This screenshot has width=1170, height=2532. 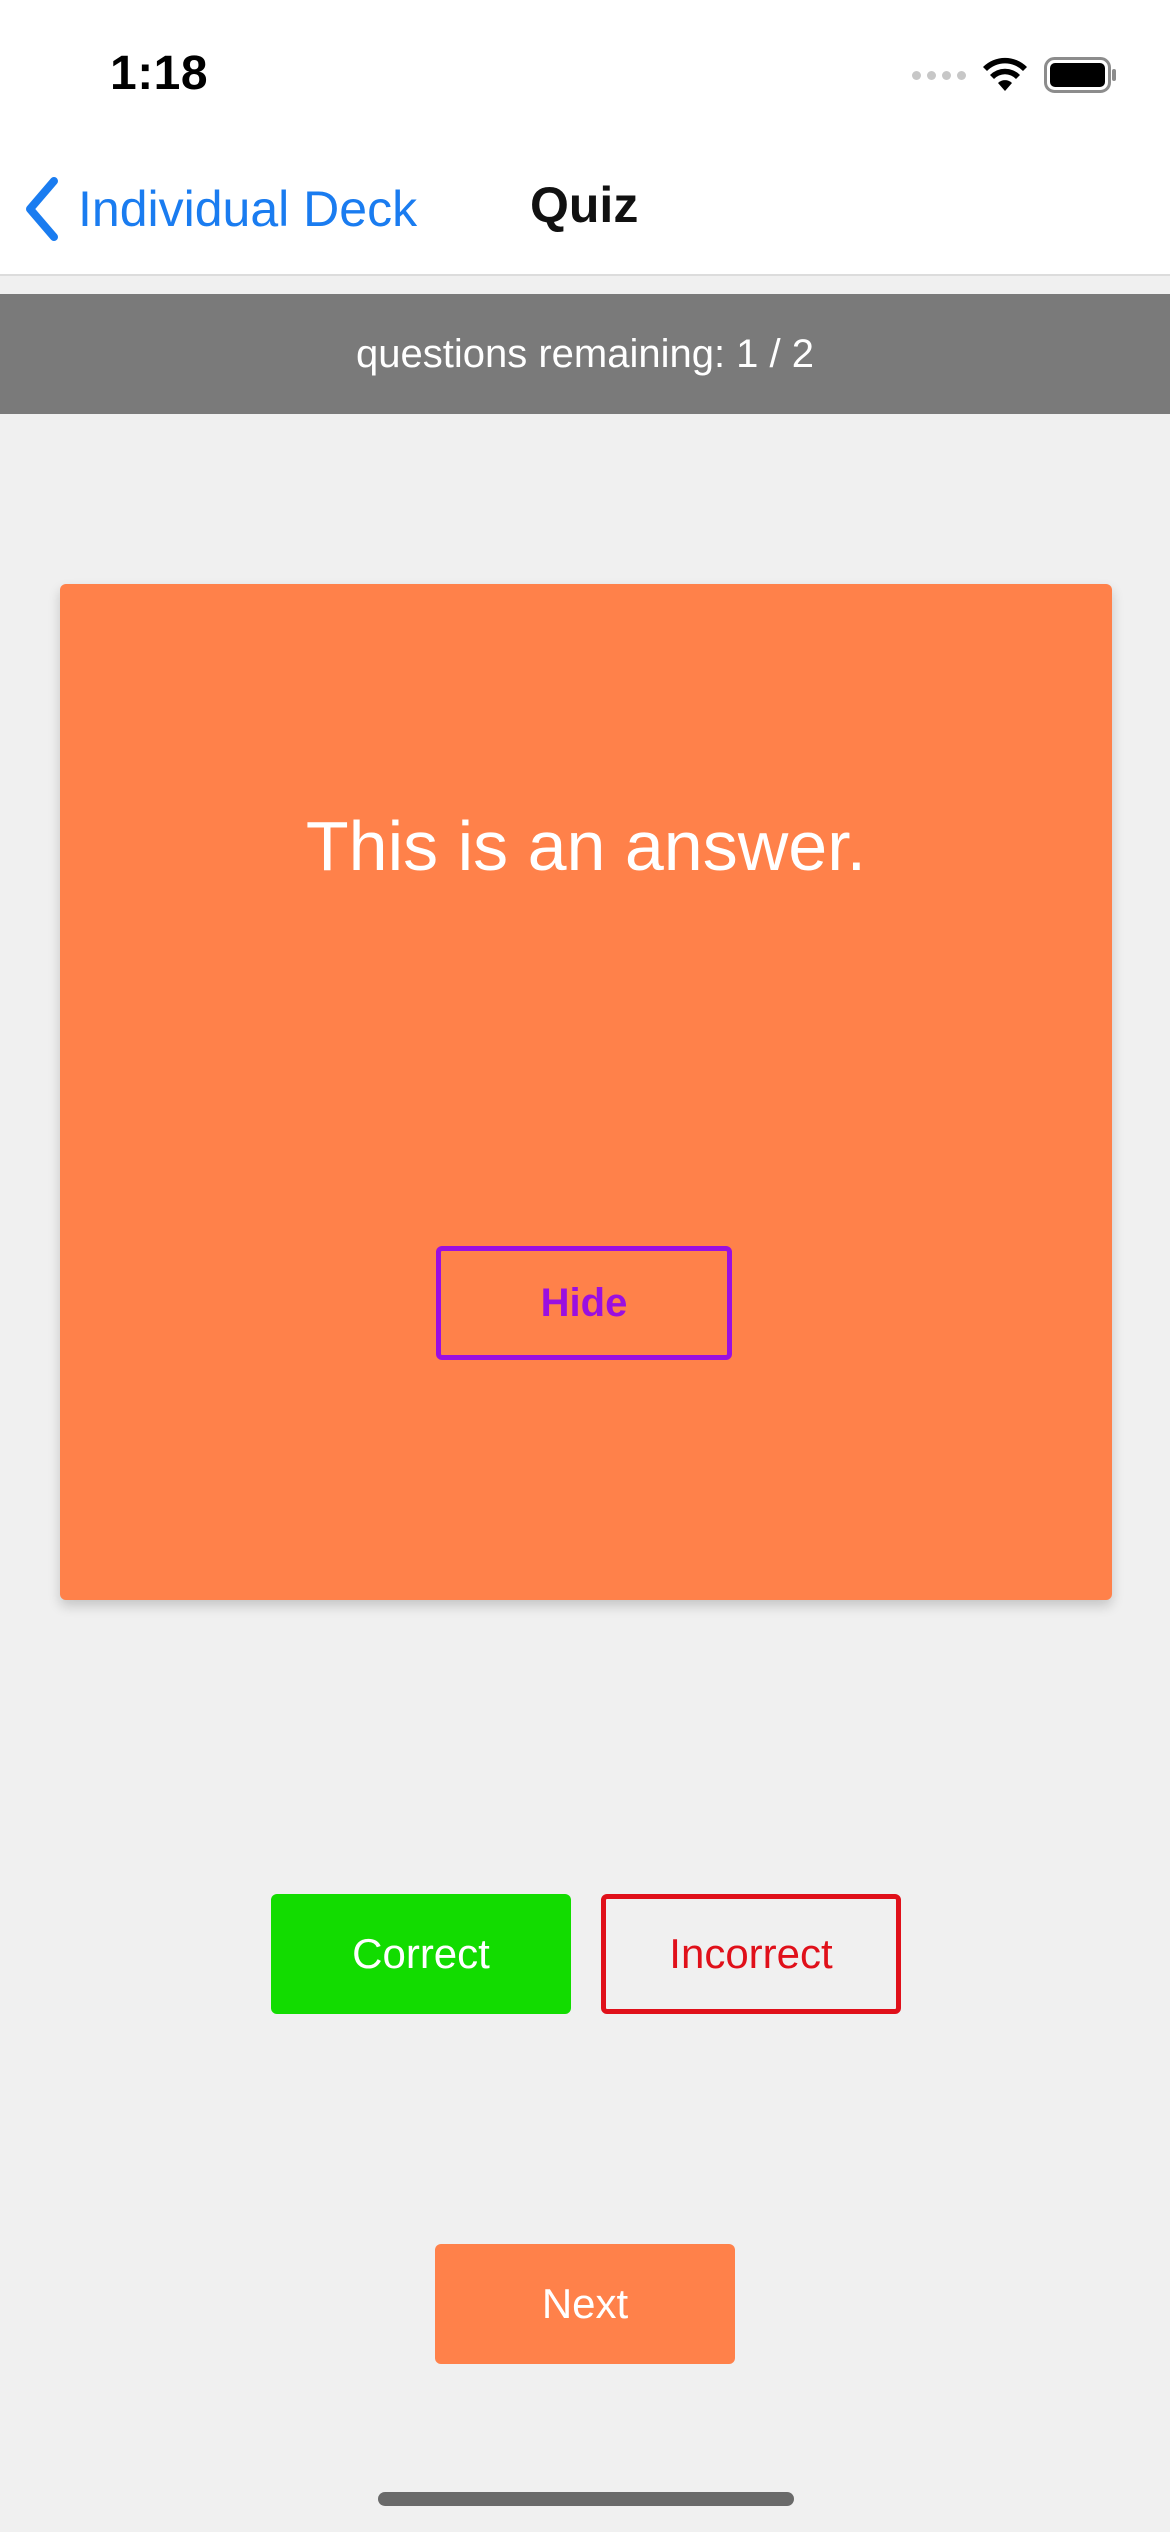 What do you see at coordinates (586, 846) in the screenshot?
I see `card-answer-text: This is an answer.` at bounding box center [586, 846].